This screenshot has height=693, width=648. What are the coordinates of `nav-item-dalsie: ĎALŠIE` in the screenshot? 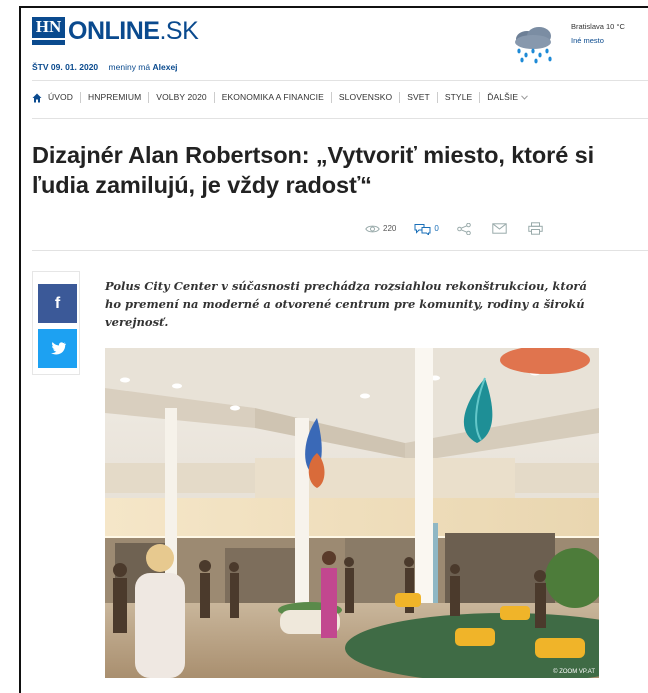 It's located at (507, 97).